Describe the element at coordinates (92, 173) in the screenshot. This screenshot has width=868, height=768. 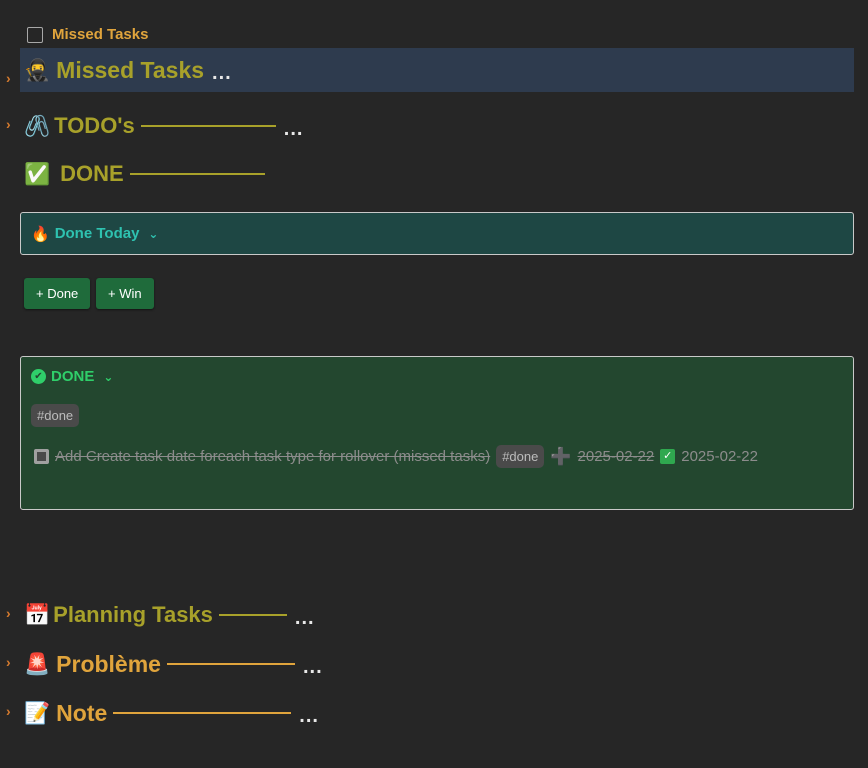
I see `heading-label: DONE` at that location.